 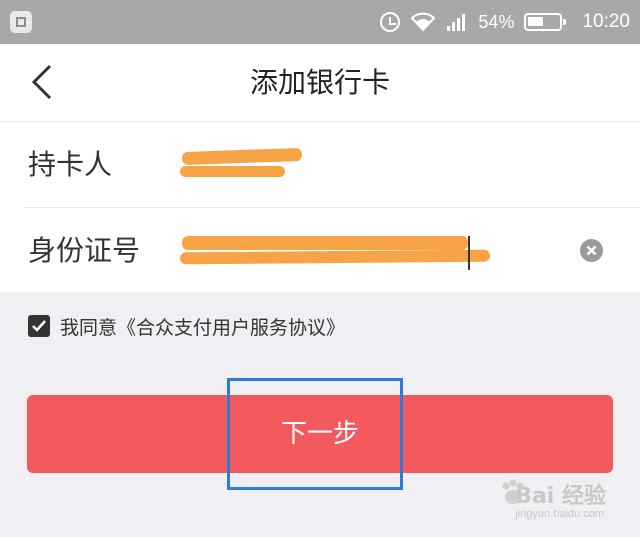 What do you see at coordinates (559, 514) in the screenshot?
I see `watermark-url: jingyan.baidu.com` at bounding box center [559, 514].